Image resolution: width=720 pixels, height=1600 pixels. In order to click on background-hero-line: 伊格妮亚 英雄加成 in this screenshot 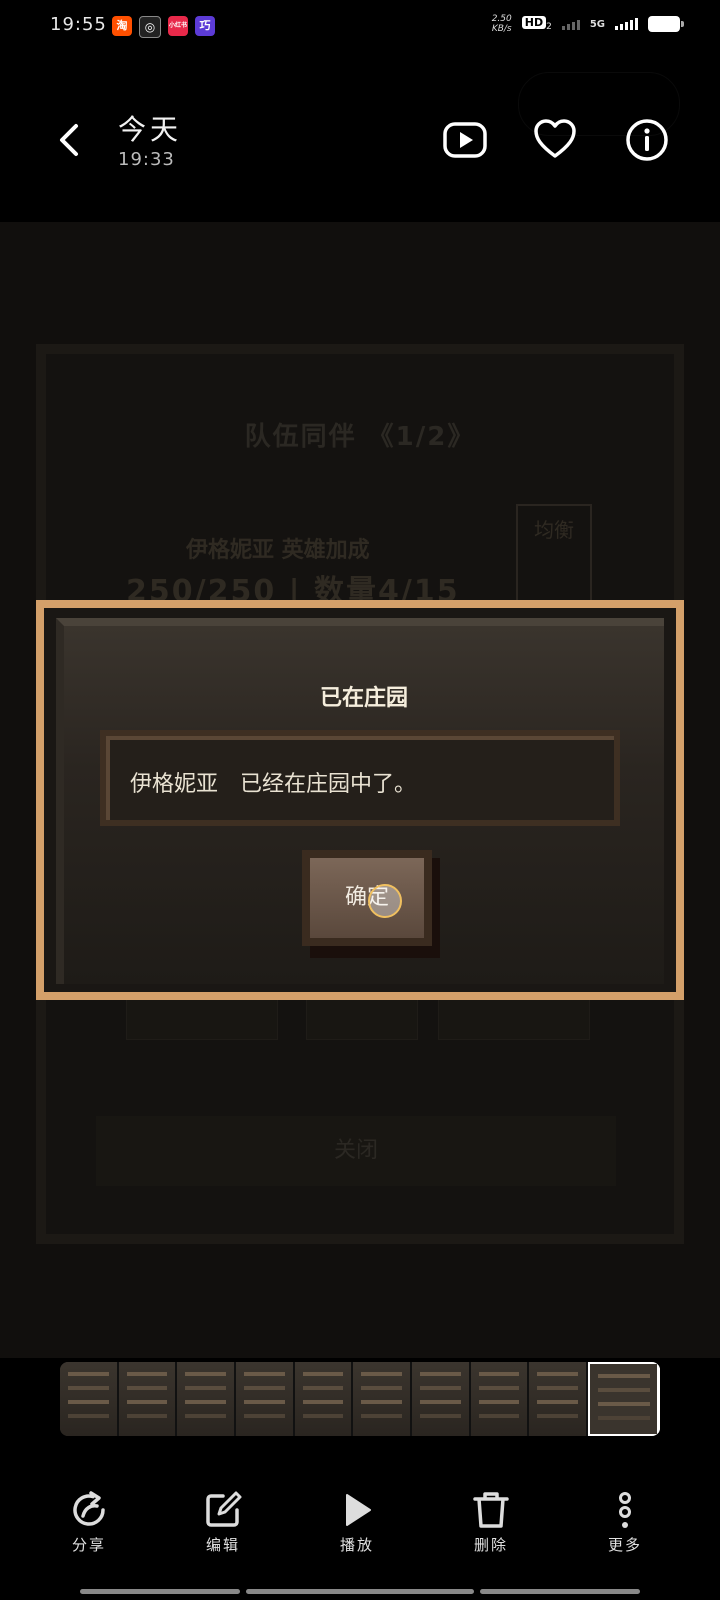, I will do `click(278, 550)`.